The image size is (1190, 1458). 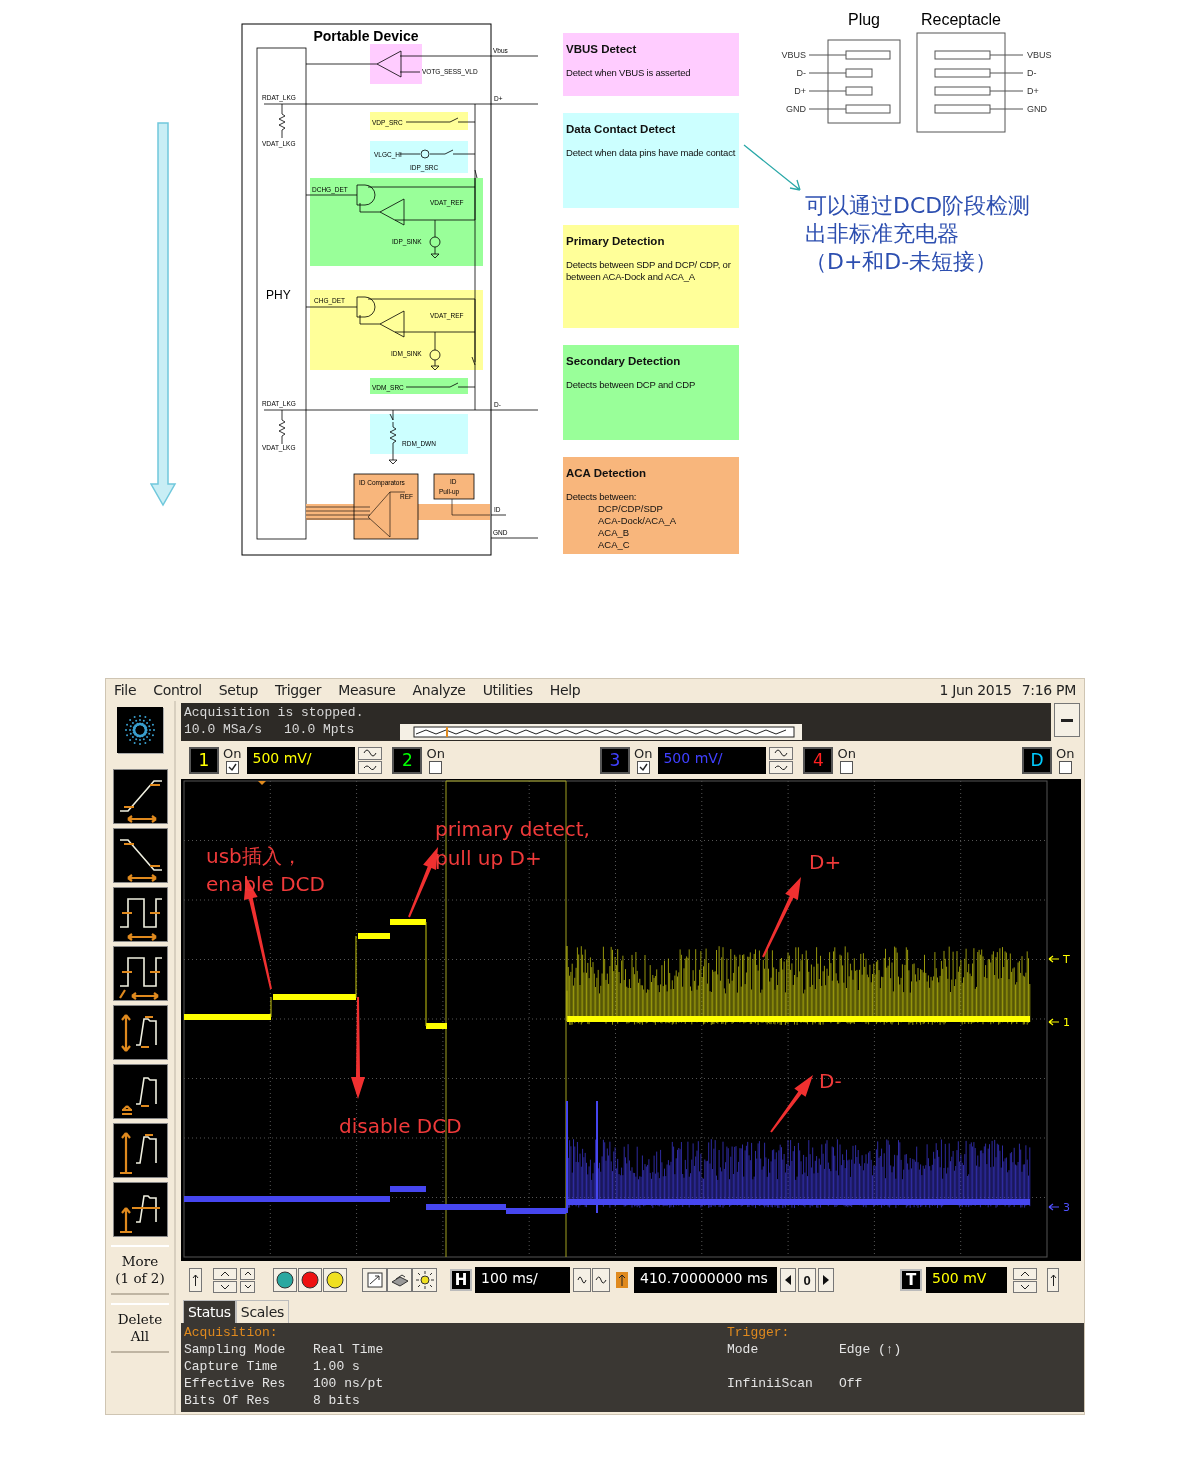 I want to click on menu-item: Trigger, so click(x=298, y=690).